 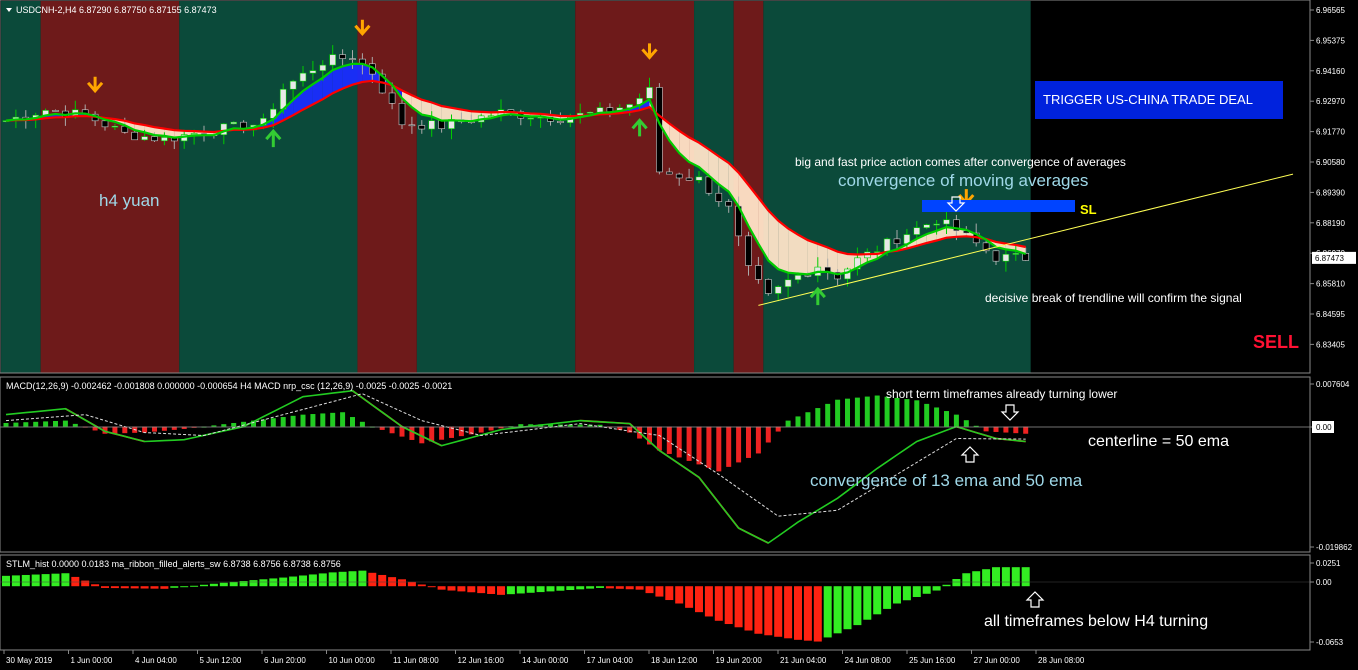 I want to click on price-tick-label: 6.92970, so click(x=1330, y=101).